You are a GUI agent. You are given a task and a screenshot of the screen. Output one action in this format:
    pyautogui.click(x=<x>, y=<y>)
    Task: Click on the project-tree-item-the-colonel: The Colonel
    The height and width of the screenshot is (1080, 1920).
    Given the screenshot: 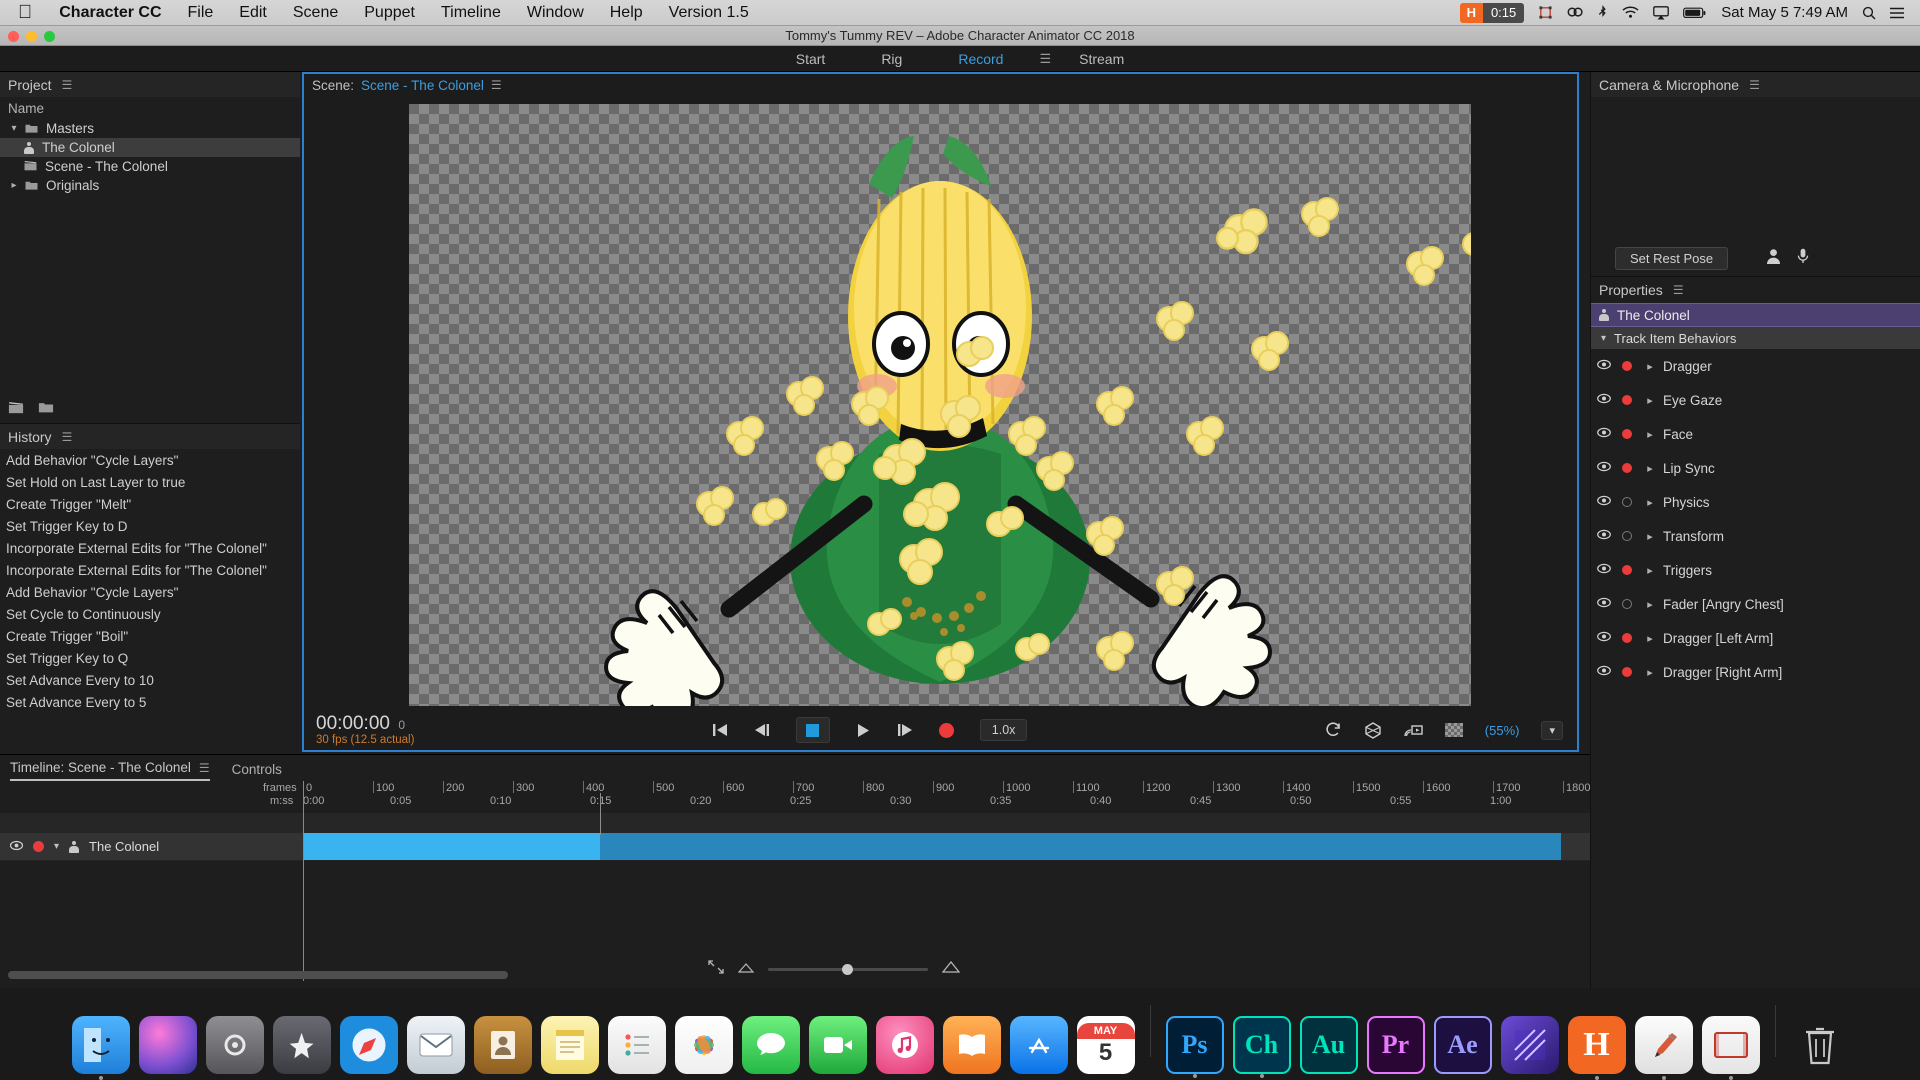 What is the action you would take?
    pyautogui.click(x=150, y=147)
    